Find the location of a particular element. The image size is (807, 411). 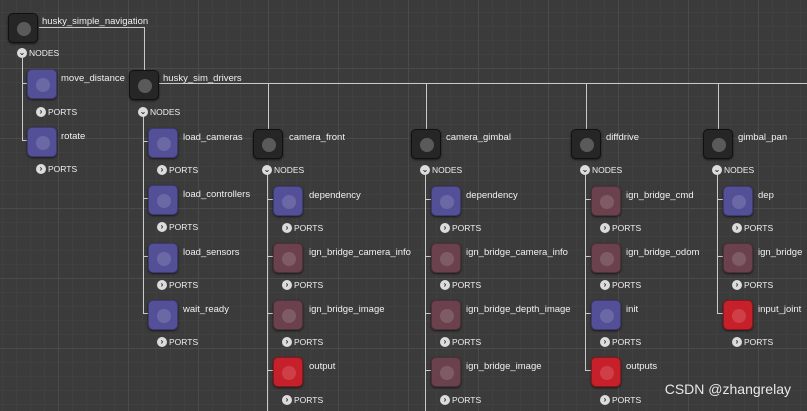

node-input-joint is located at coordinates (738, 315).